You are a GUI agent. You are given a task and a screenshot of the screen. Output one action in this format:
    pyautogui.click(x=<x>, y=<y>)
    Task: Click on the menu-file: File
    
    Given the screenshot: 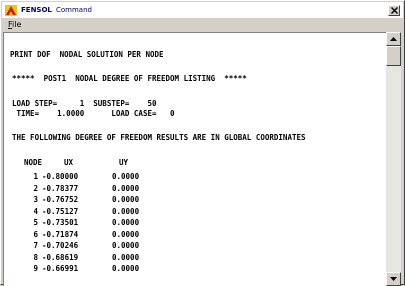 What is the action you would take?
    pyautogui.click(x=14, y=24)
    